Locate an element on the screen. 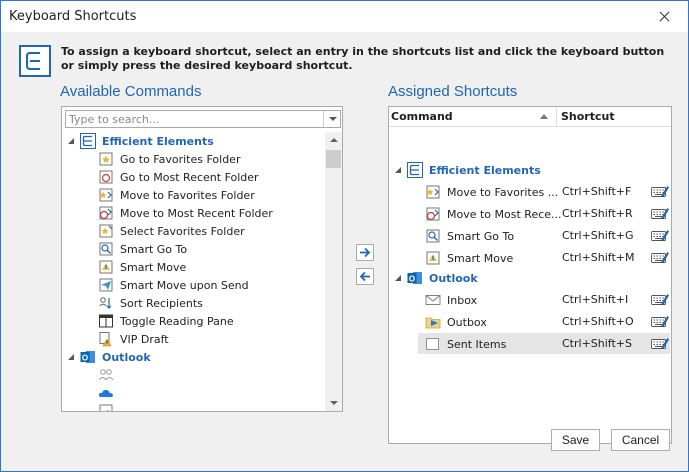  shortcut-value: Ctrl+Shift+R is located at coordinates (597, 213).